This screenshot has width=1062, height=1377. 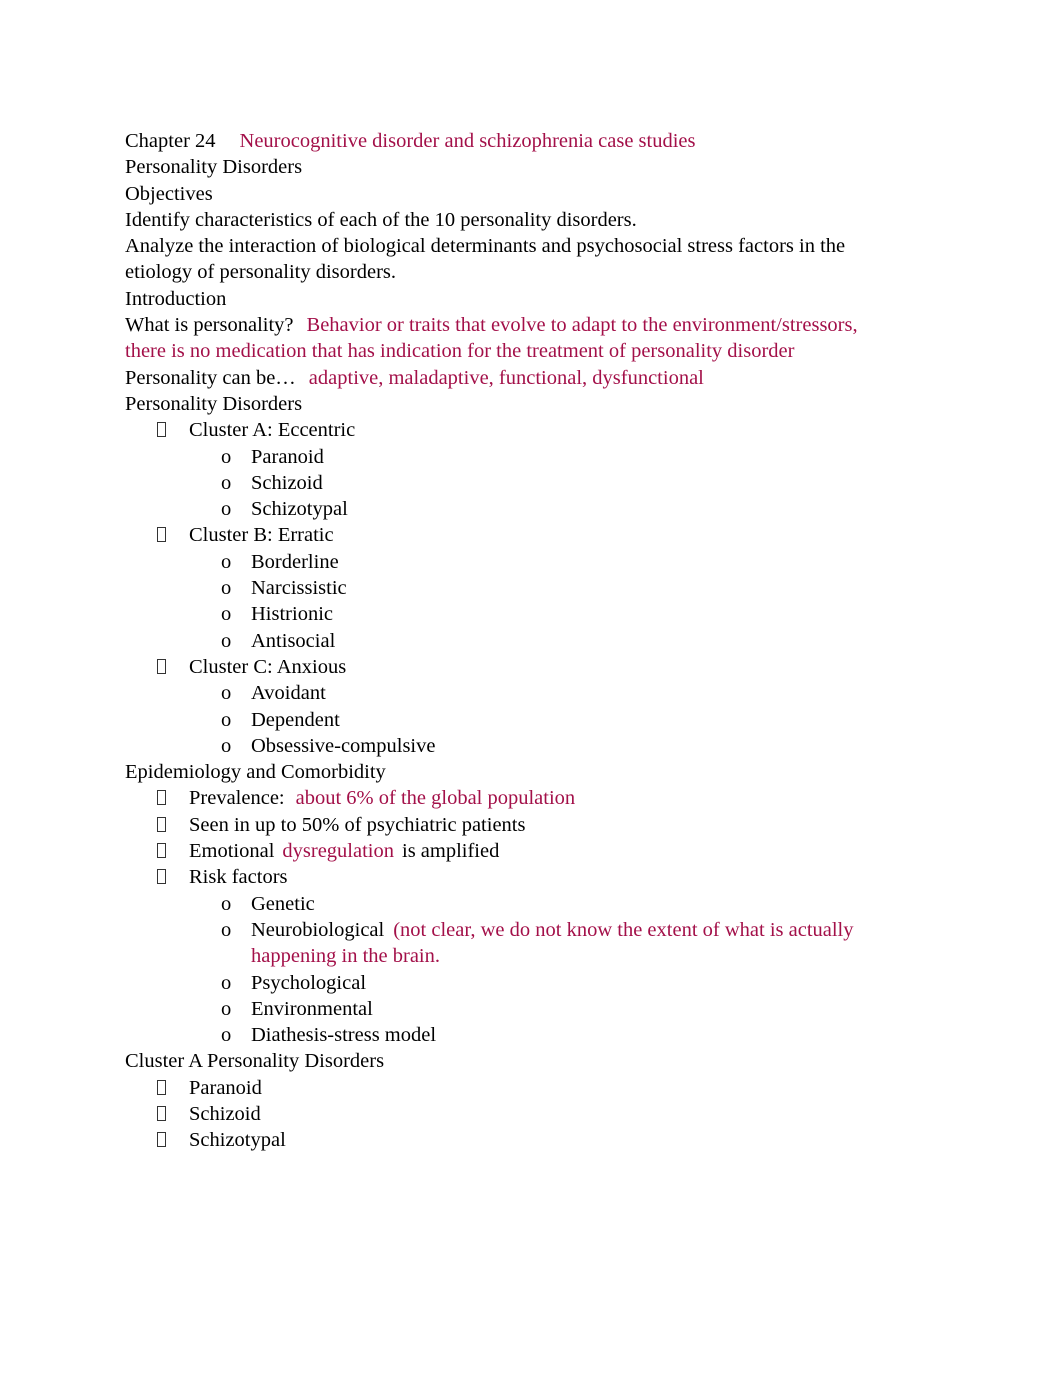 What do you see at coordinates (495, 562) in the screenshot?
I see `list-item-cluster-b-1: o Borderline` at bounding box center [495, 562].